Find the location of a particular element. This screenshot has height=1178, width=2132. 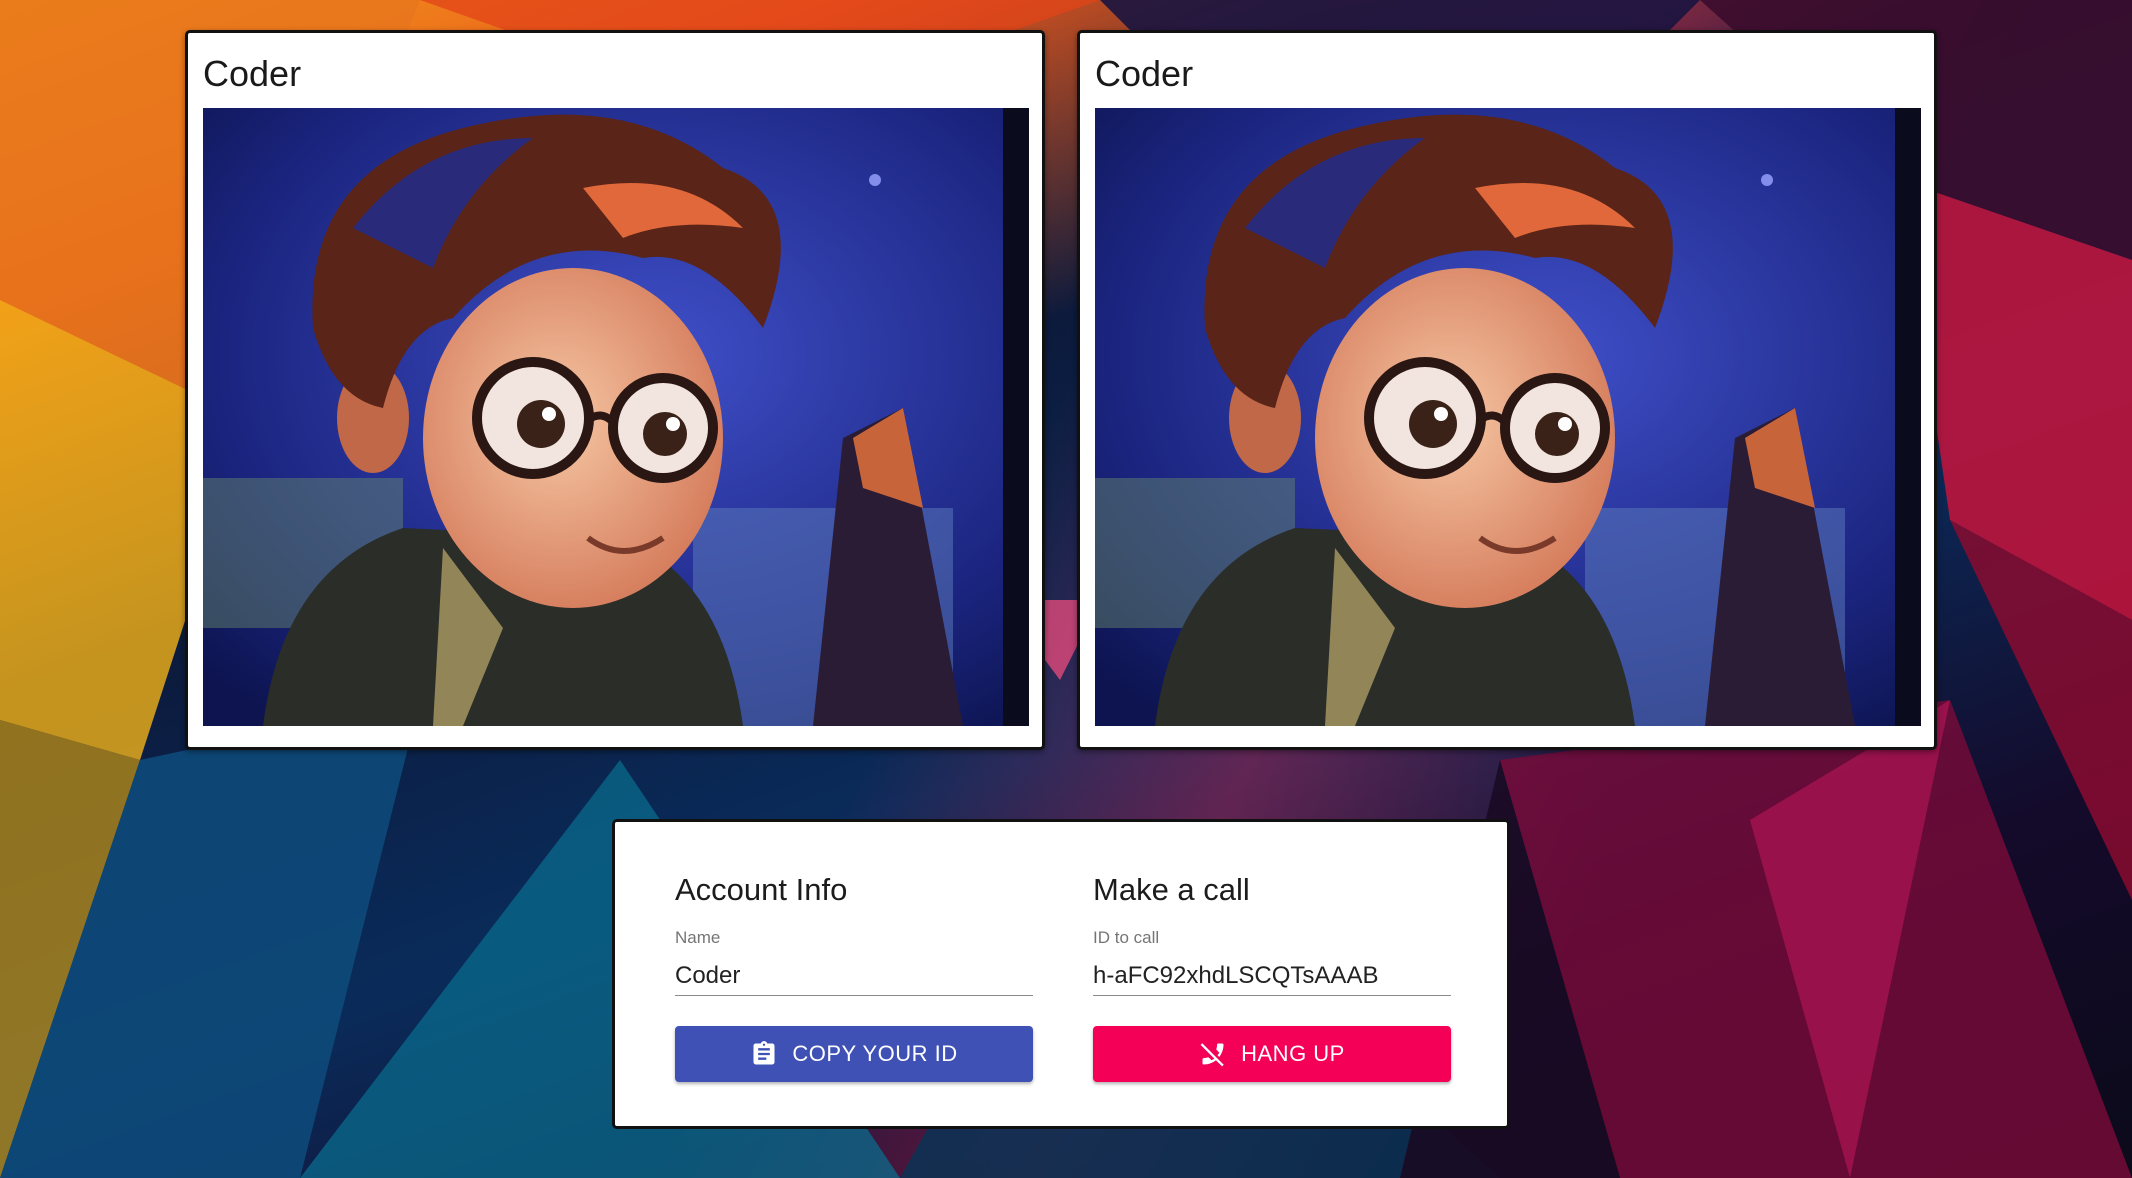

hang-up-button: HANG UP is located at coordinates (1272, 1054).